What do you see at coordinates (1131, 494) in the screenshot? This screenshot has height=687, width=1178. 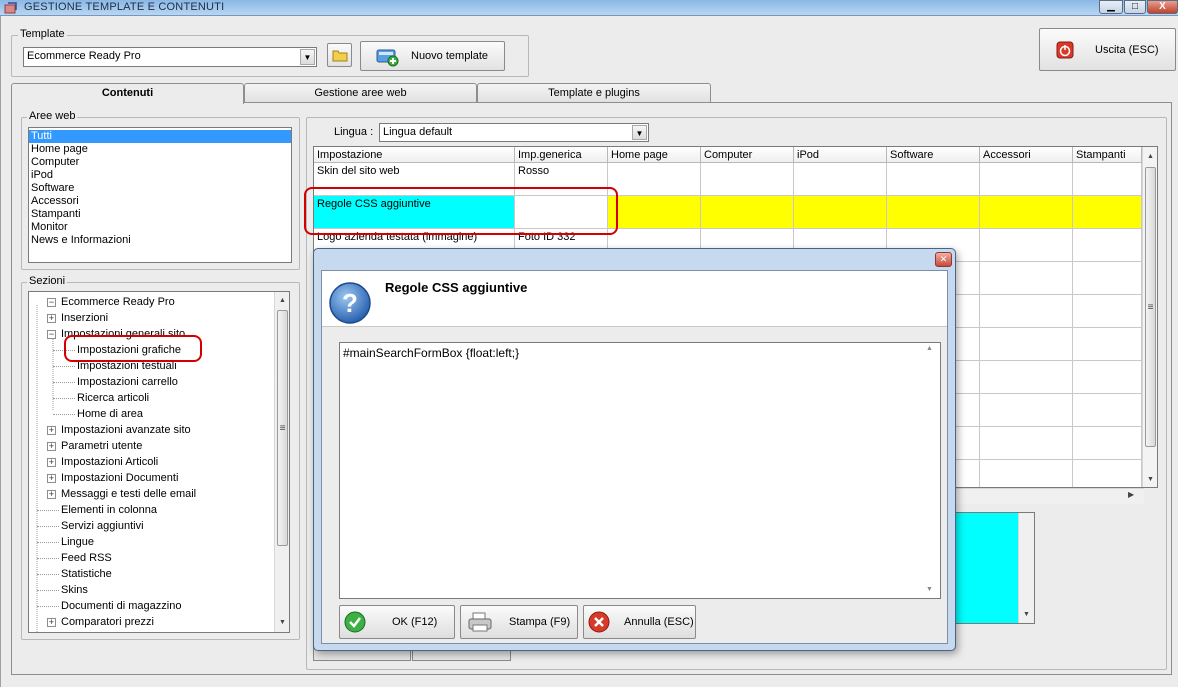 I see `scroll-right-icon: ▶` at bounding box center [1131, 494].